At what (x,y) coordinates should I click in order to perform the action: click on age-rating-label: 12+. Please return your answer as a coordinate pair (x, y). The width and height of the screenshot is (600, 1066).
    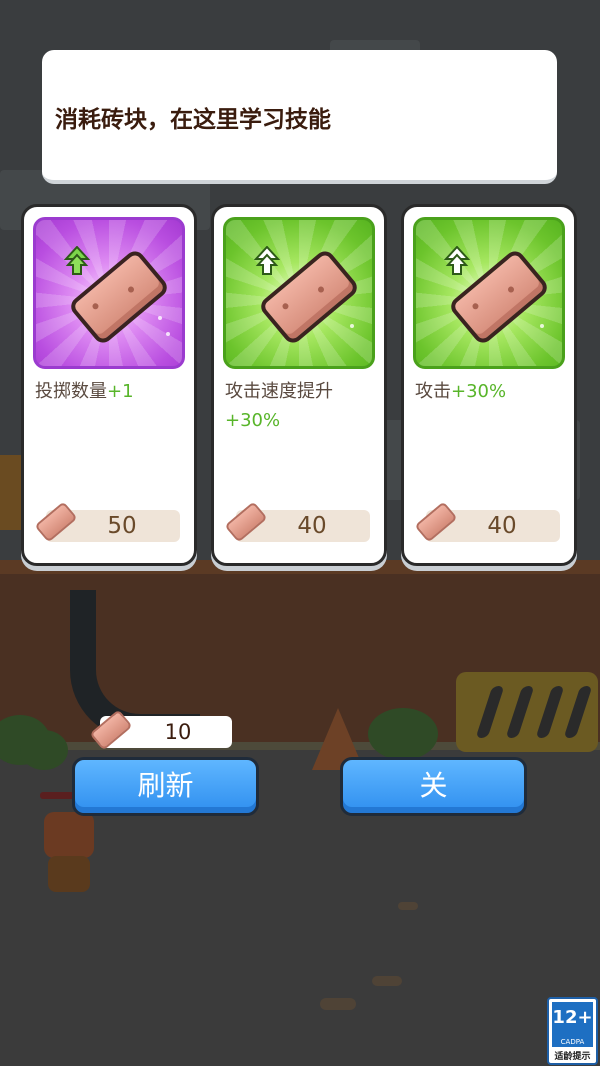
    Looking at the image, I should click on (572, 1020).